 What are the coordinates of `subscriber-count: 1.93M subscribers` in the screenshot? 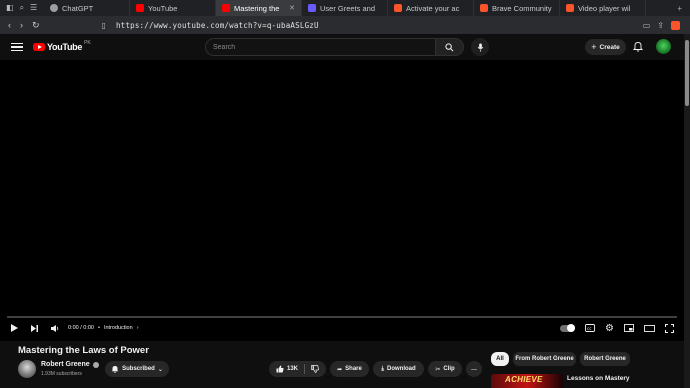 It's located at (61, 374).